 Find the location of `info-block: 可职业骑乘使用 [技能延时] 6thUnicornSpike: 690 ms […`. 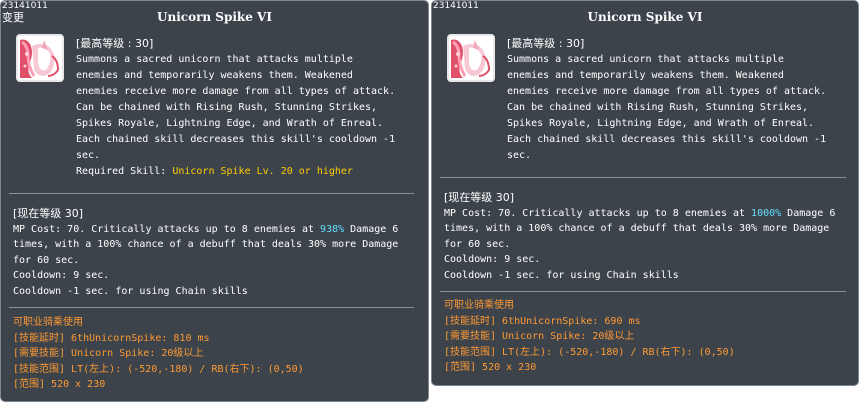

info-block: 可职业骑乘使用 [技能延时] 6thUnicornSpike: 690 ms [… is located at coordinates (650, 337).